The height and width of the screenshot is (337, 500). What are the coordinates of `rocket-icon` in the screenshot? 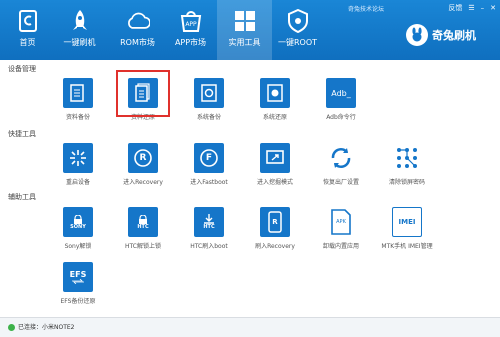 It's located at (80, 21).